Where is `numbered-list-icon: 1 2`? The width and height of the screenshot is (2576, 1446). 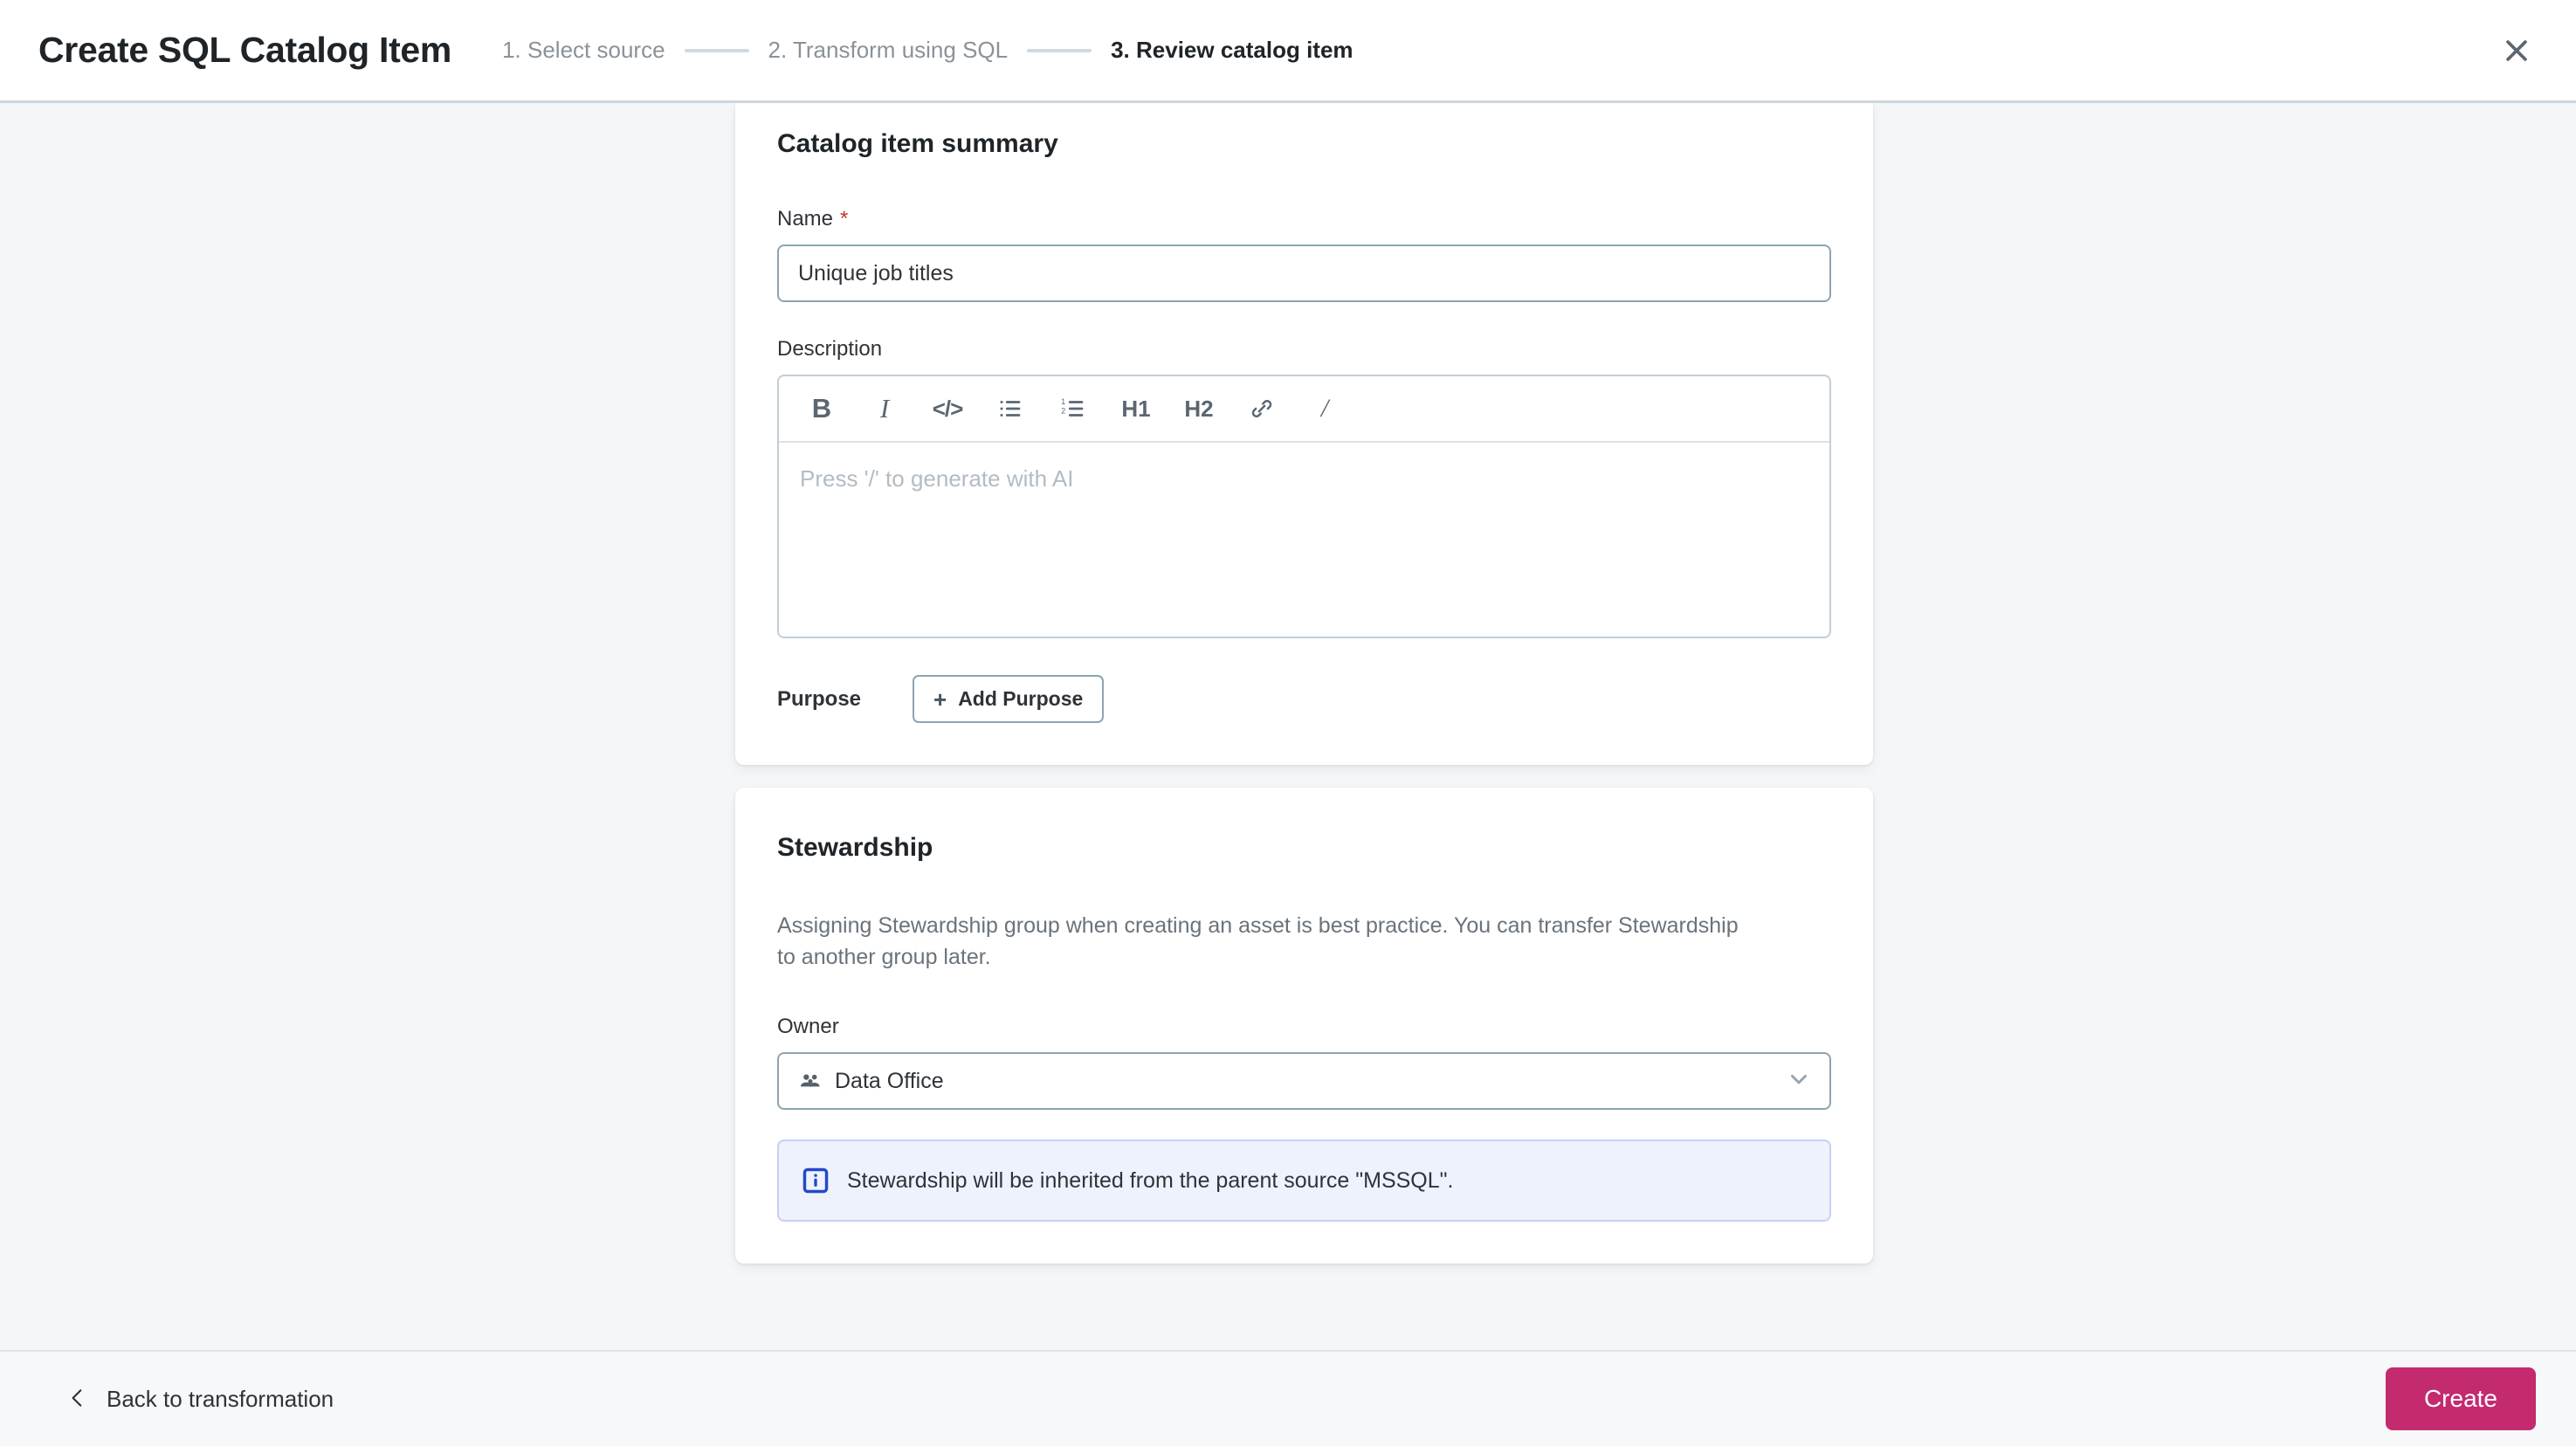
numbered-list-icon: 1 2 is located at coordinates (1073, 408).